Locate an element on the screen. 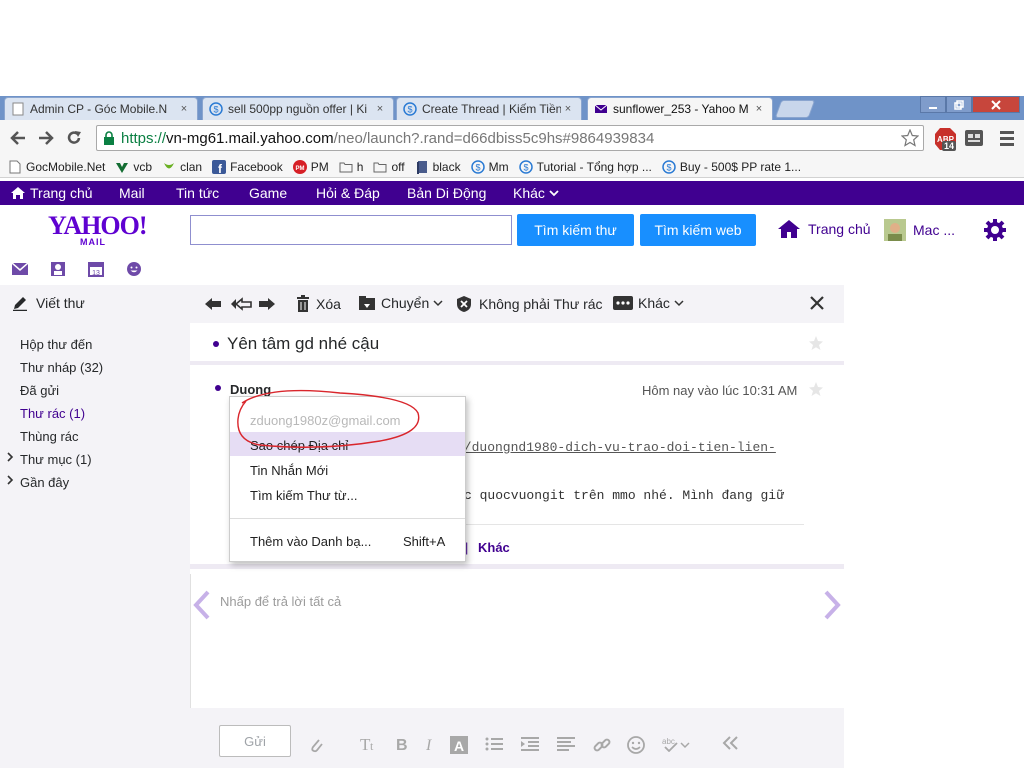  bullet-list-icon is located at coordinates (494, 744).